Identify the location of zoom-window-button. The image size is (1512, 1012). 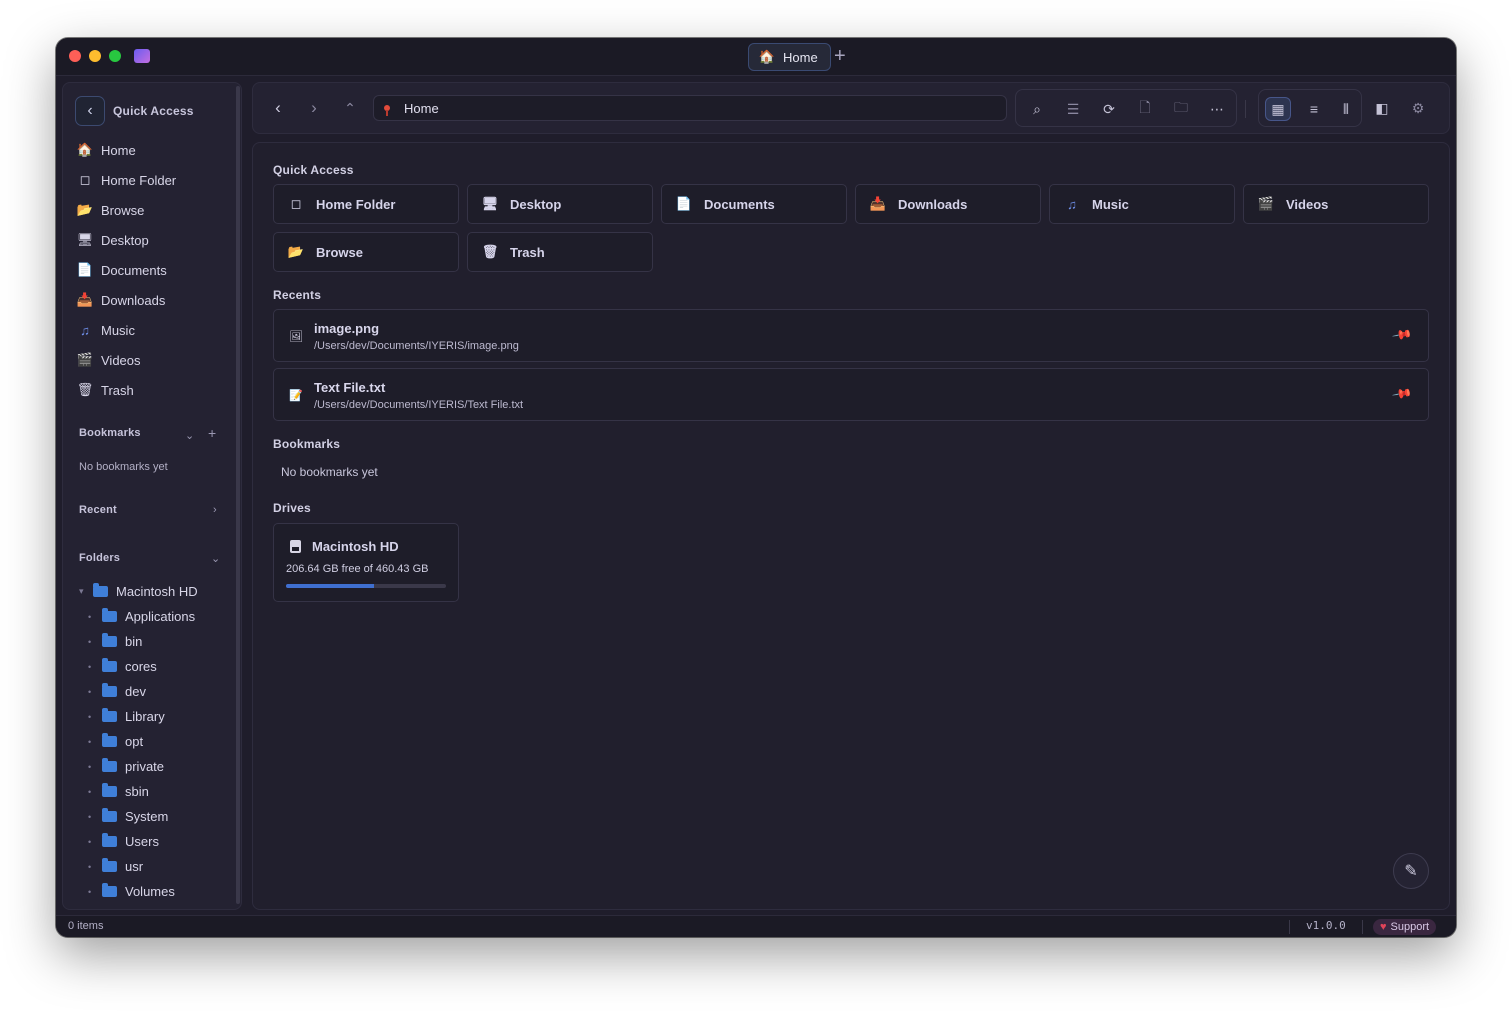
(115, 56).